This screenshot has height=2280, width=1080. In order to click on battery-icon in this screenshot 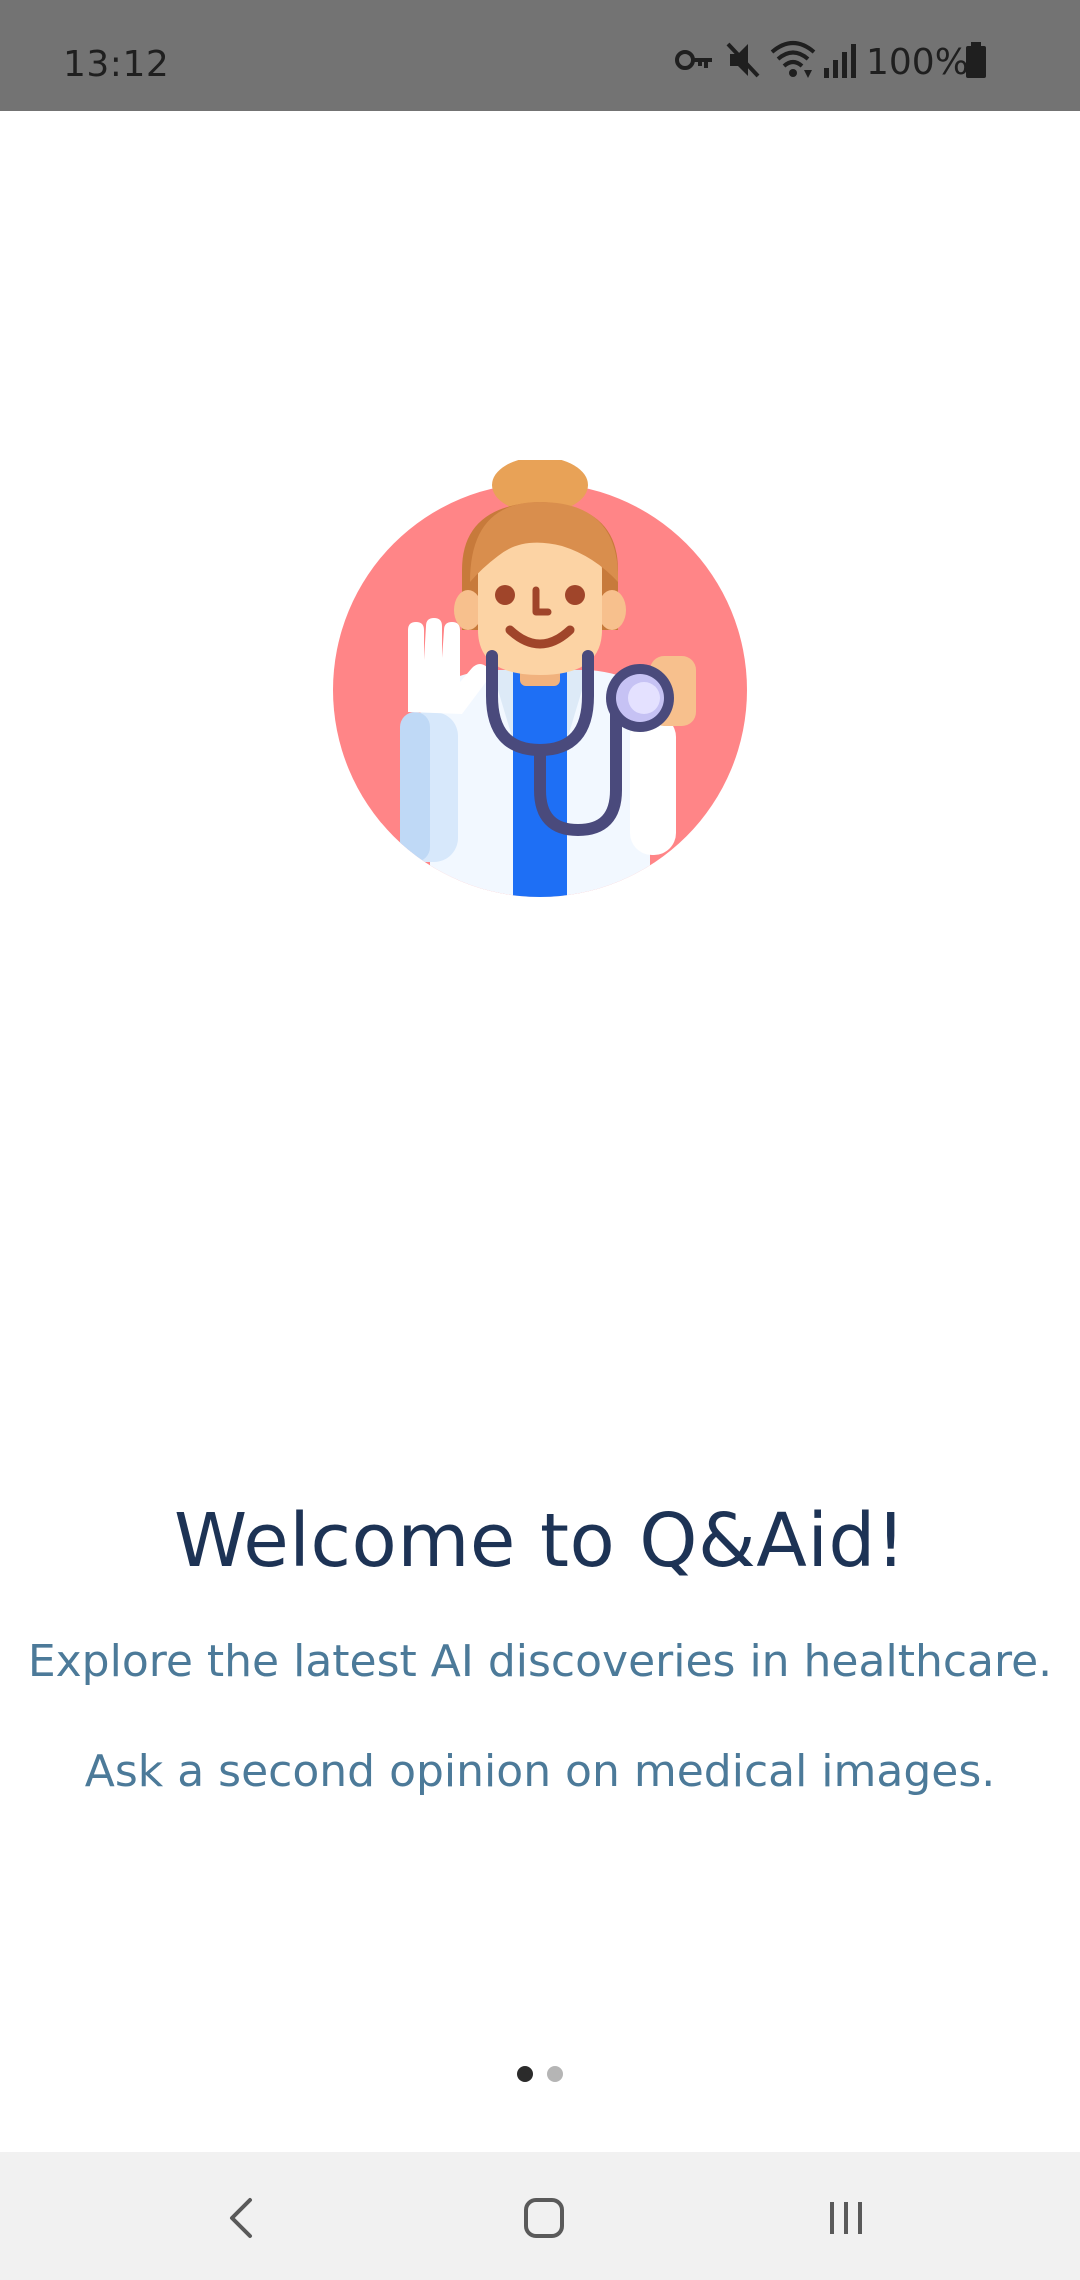, I will do `click(976, 60)`.